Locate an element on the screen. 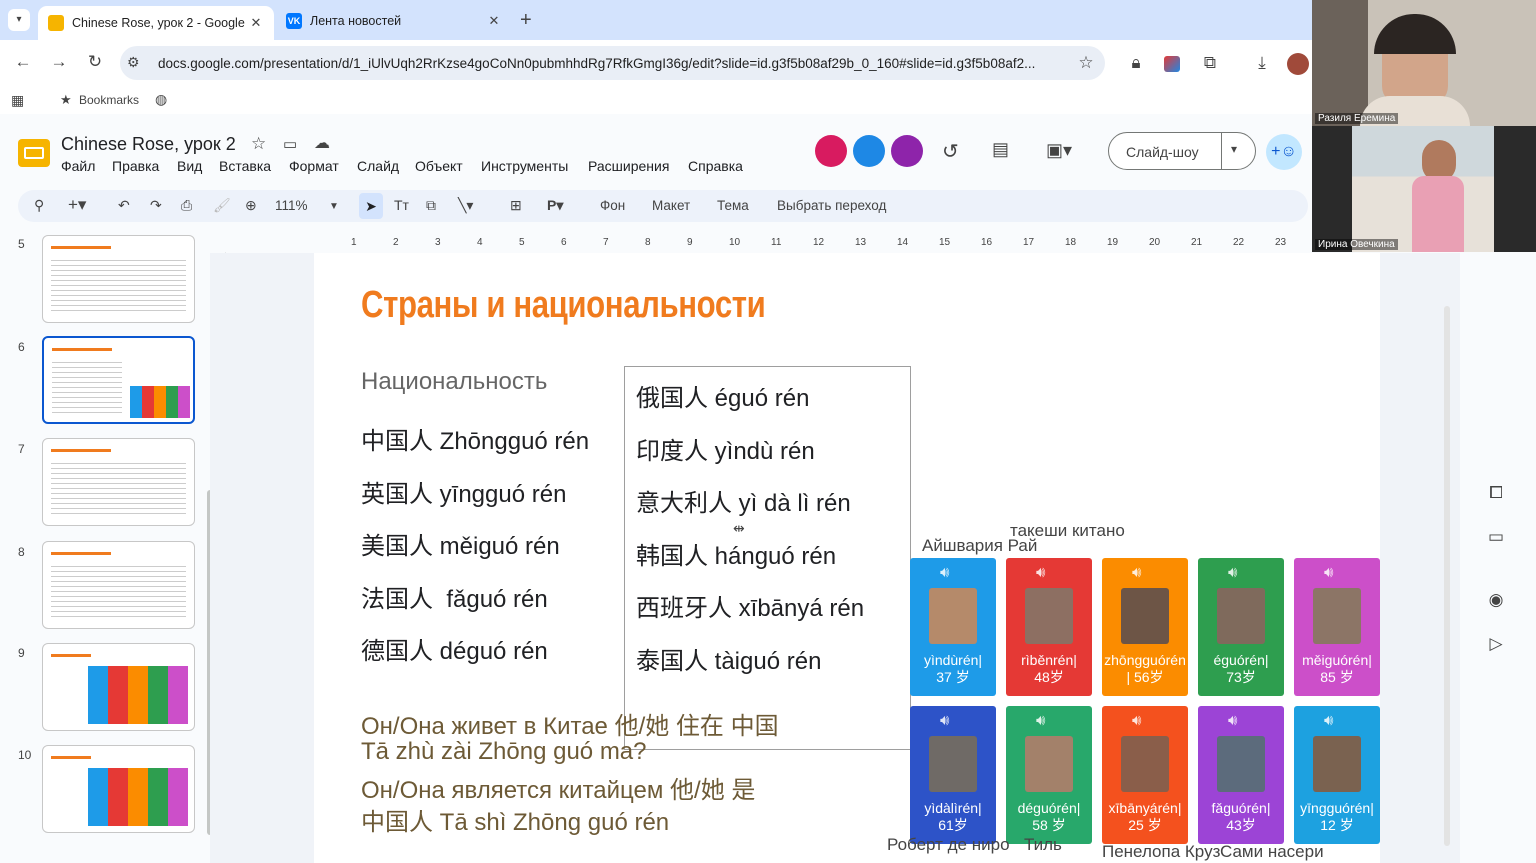 The height and width of the screenshot is (863, 1536). slide-title: Страны и национальности is located at coordinates (563, 305).